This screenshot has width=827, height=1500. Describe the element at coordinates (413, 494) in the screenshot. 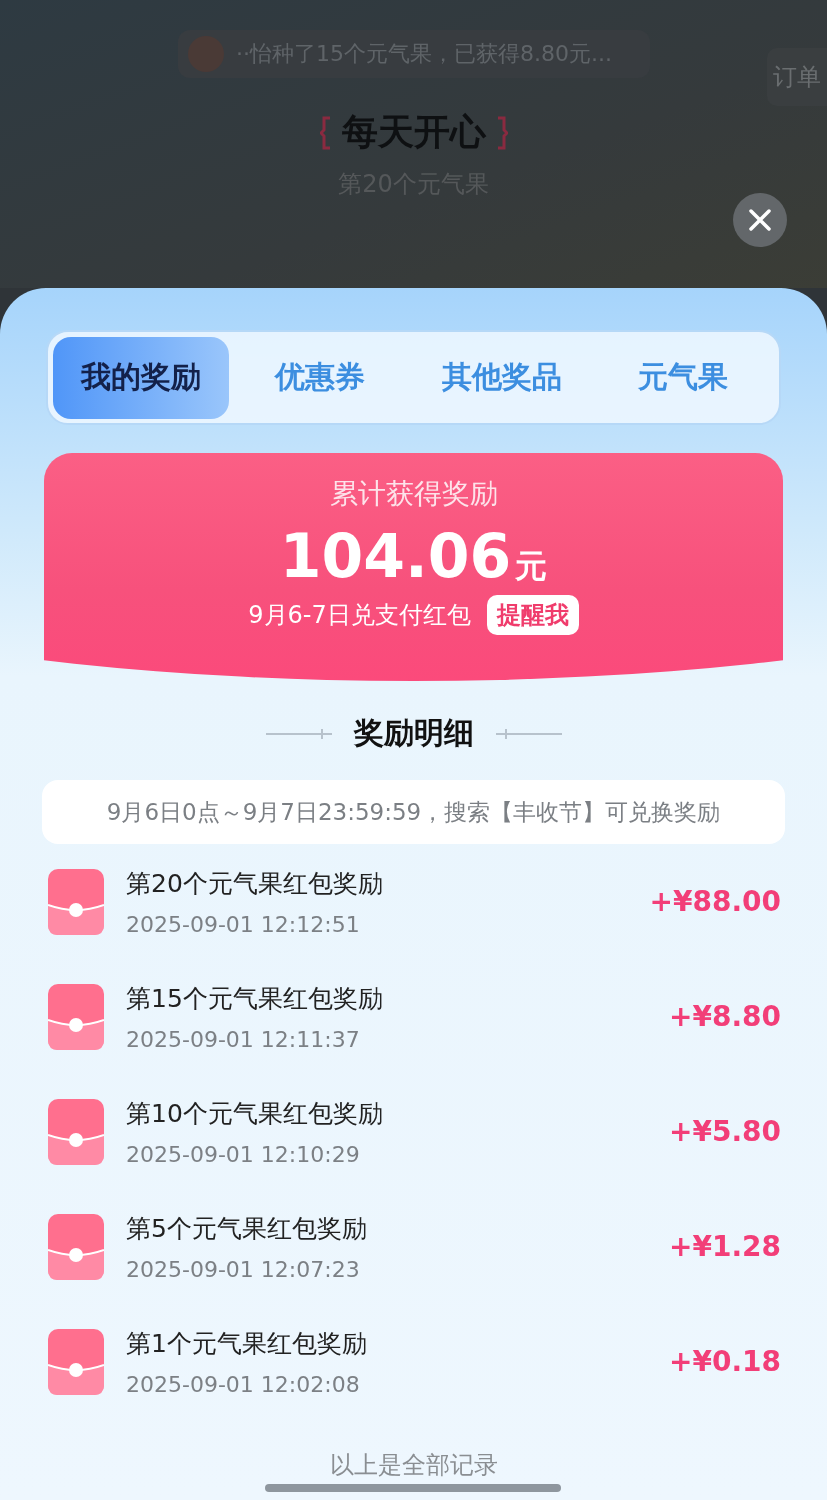

I see `summary-label: 累计获得奖励` at that location.